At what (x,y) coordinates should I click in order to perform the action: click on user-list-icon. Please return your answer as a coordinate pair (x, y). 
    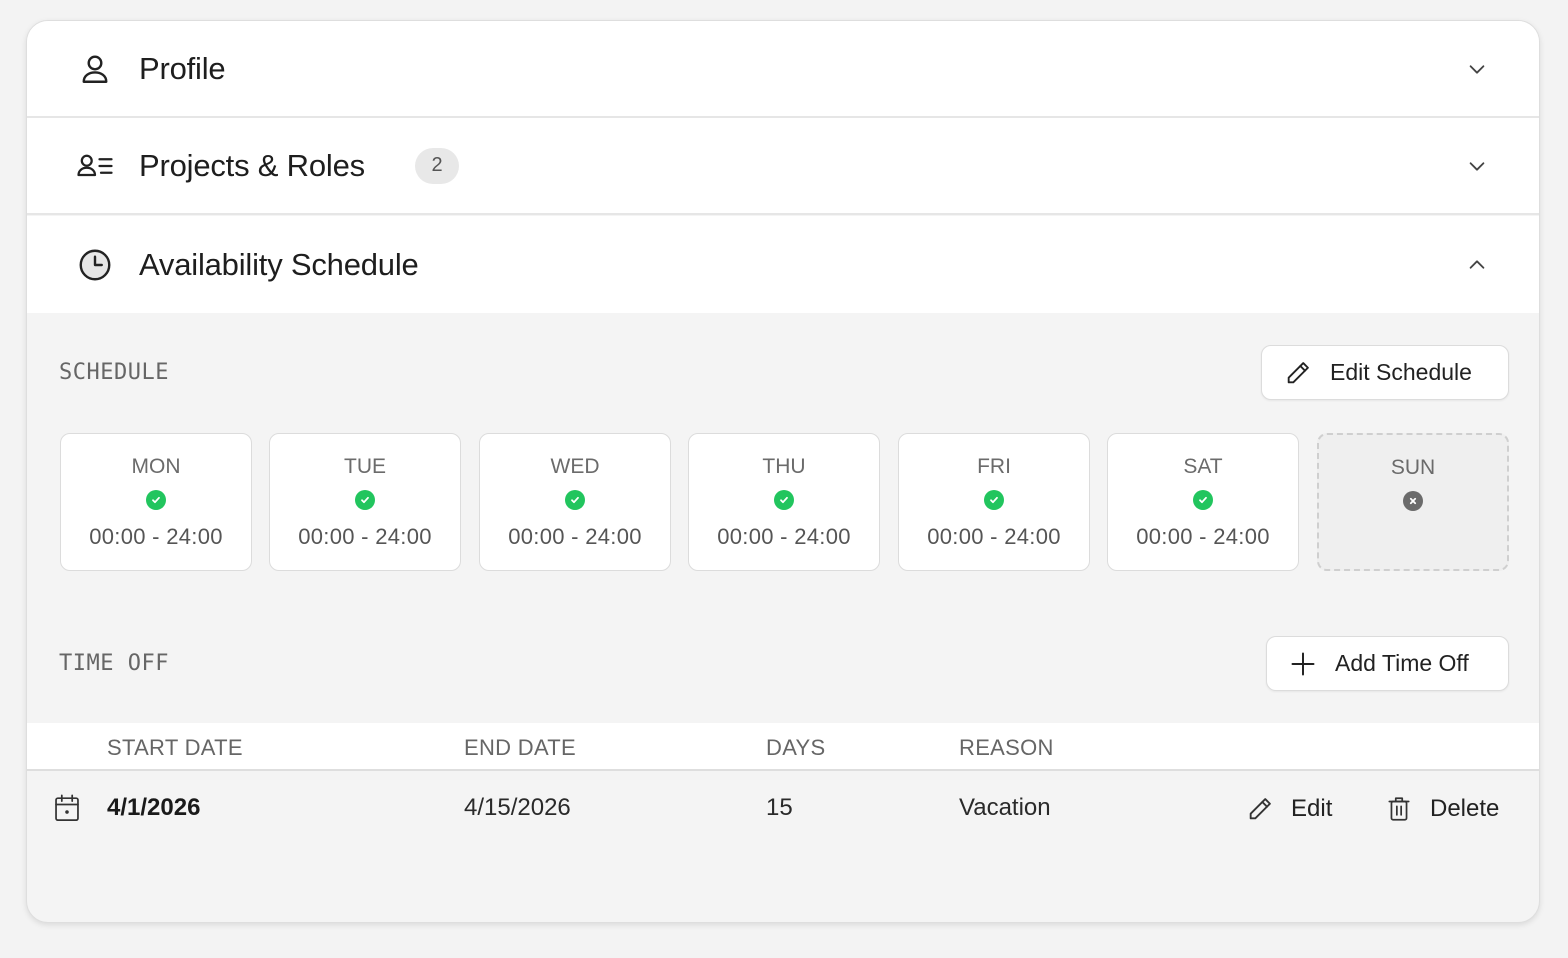
    Looking at the image, I should click on (95, 166).